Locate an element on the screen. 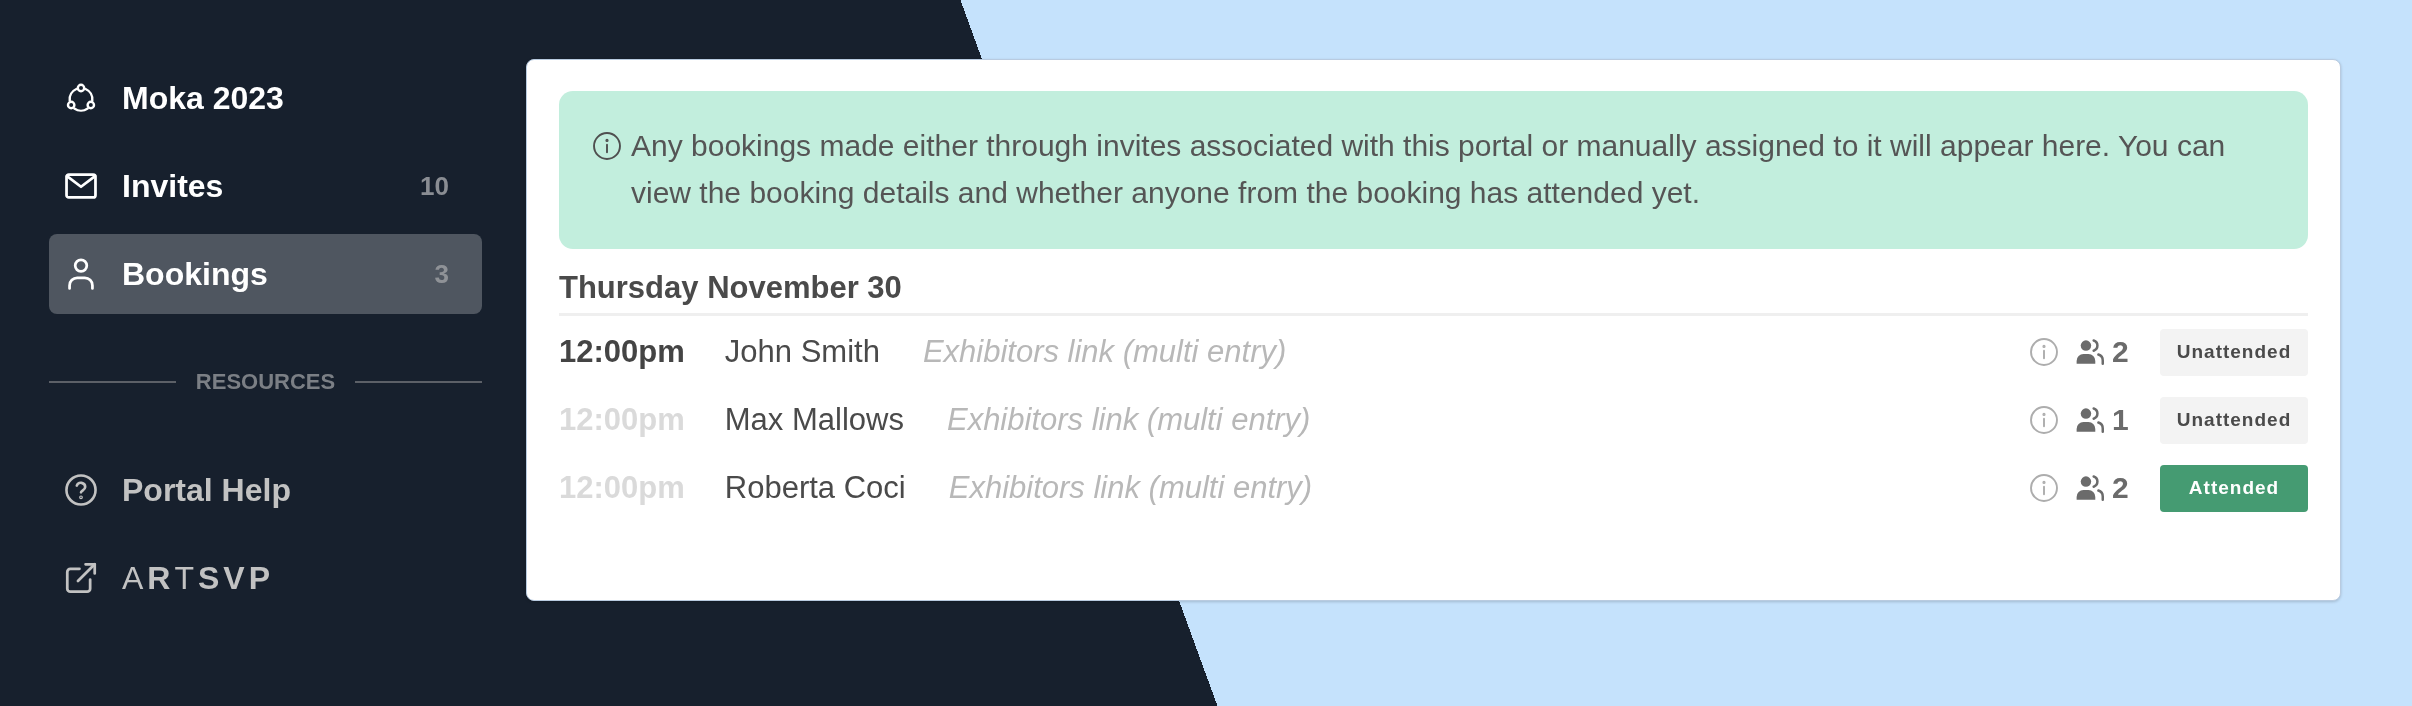  attendance-status: Attended is located at coordinates (2234, 488).